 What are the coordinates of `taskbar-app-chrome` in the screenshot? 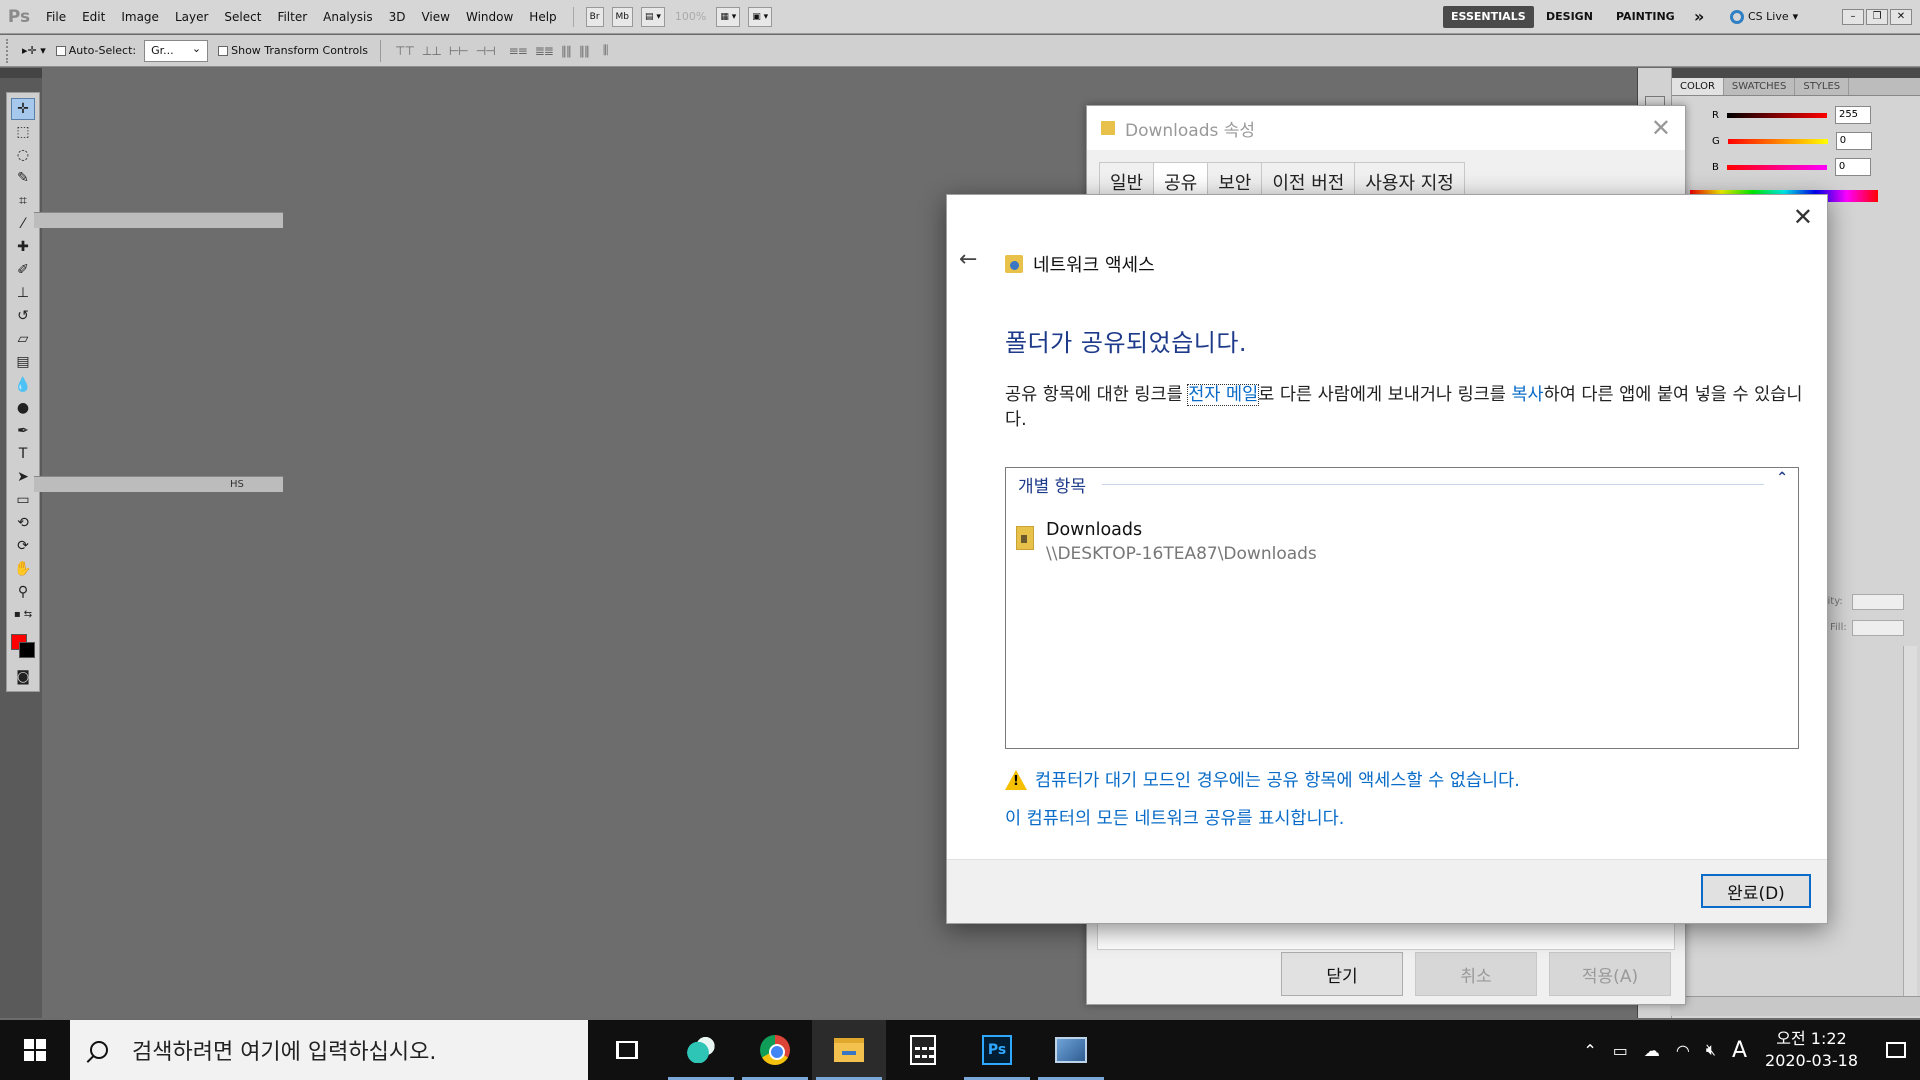 It's located at (775, 1050).